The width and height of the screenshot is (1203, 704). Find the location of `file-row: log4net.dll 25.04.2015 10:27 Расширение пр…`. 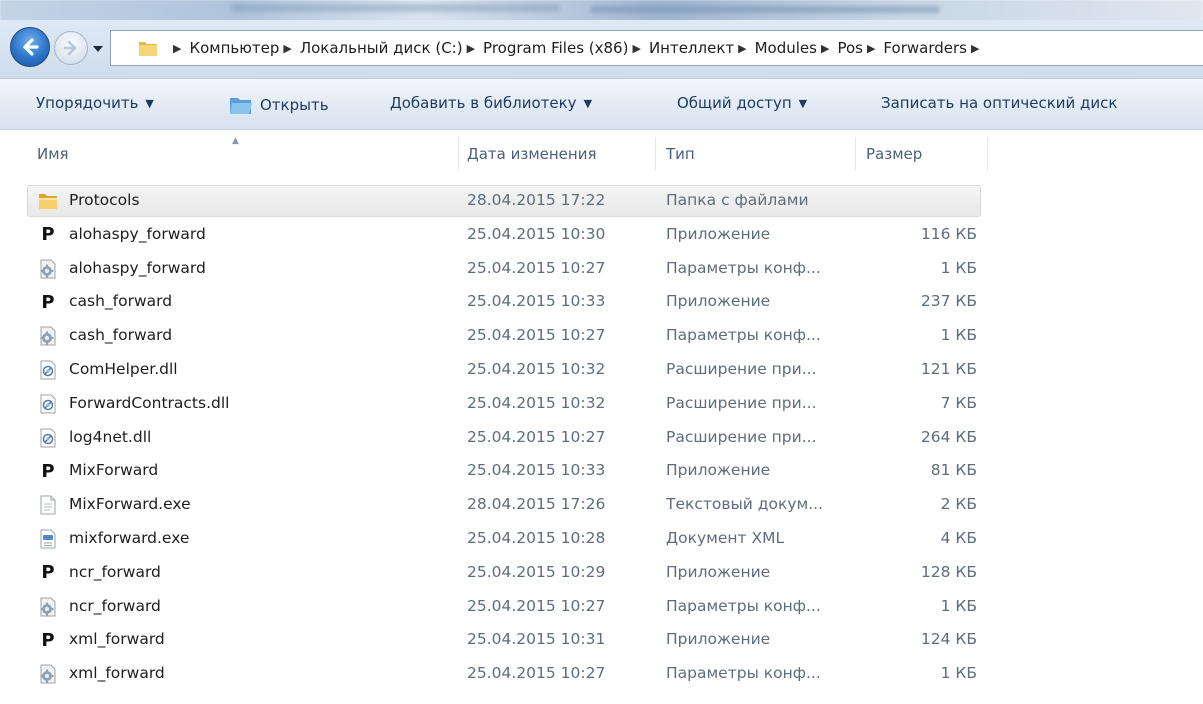

file-row: log4net.dll 25.04.2015 10:27 Расширение пр… is located at coordinates (601, 438).